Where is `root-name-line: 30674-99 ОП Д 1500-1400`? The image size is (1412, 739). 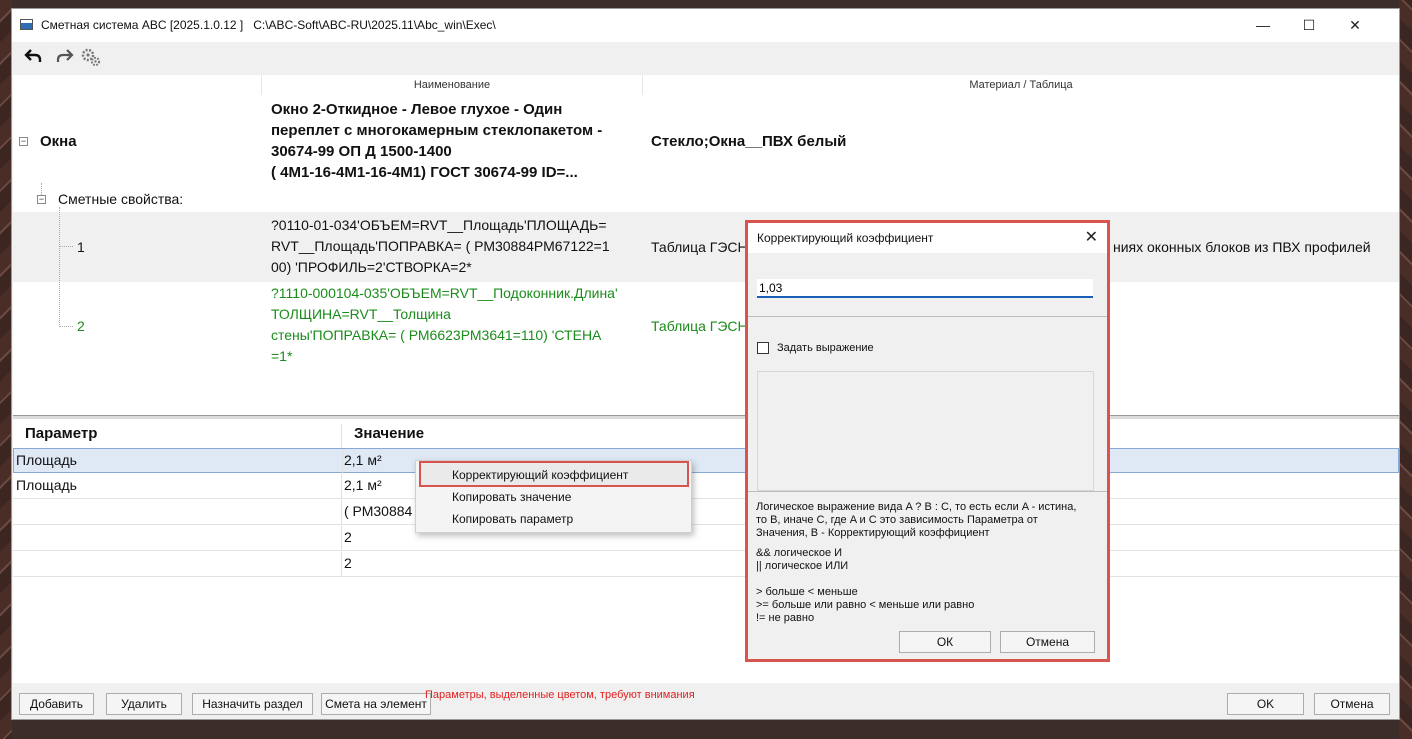 root-name-line: 30674-99 ОП Д 1500-1400 is located at coordinates (361, 151).